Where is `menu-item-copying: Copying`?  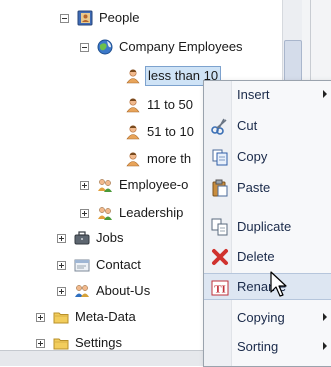
menu-item-copying: Copying is located at coordinates (267, 317).